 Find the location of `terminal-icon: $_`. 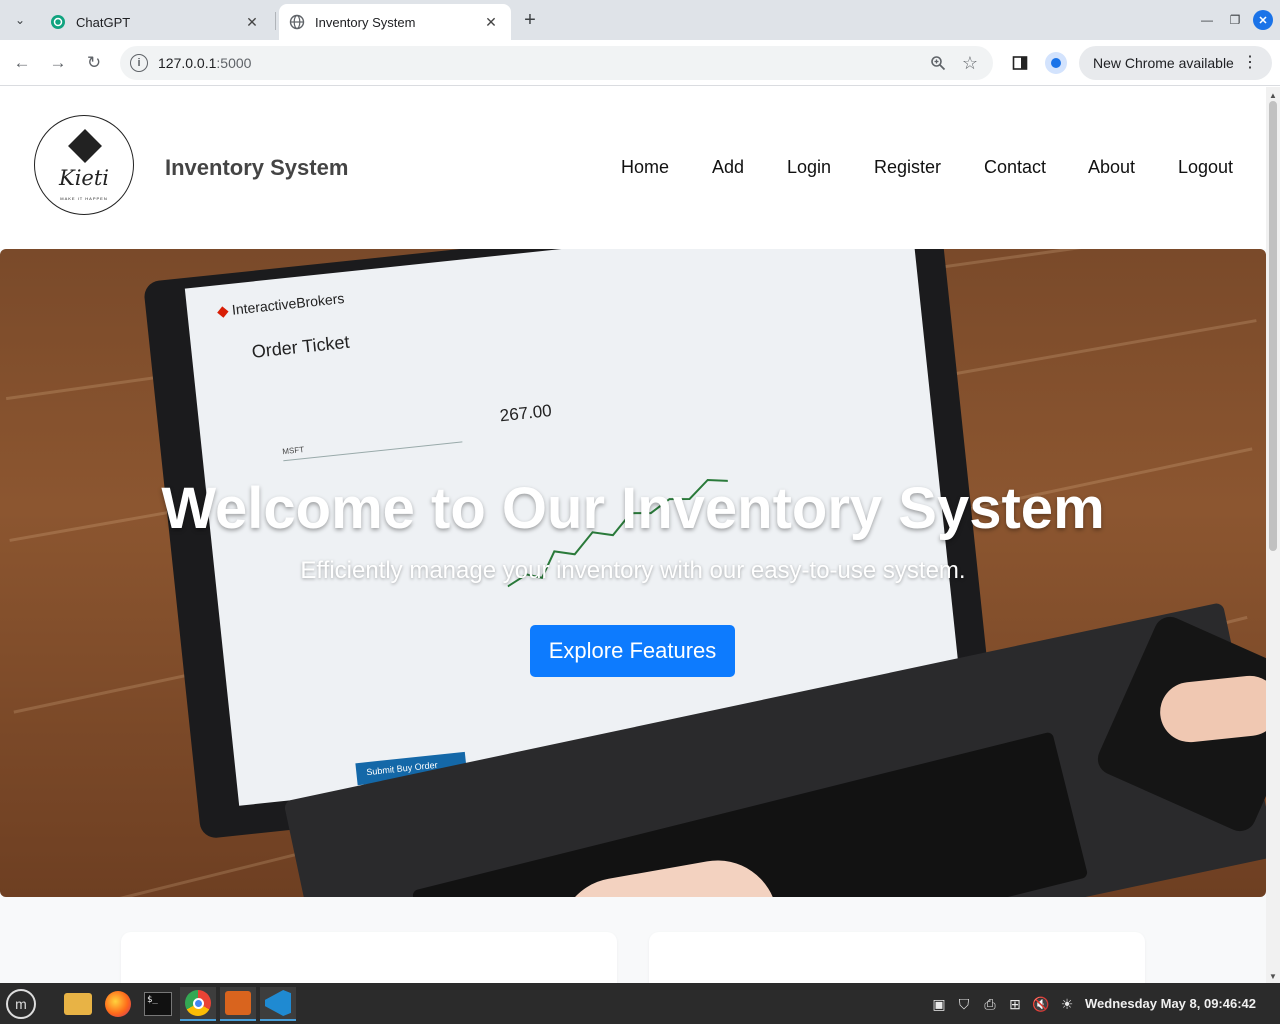

terminal-icon: $_ is located at coordinates (158, 1004).